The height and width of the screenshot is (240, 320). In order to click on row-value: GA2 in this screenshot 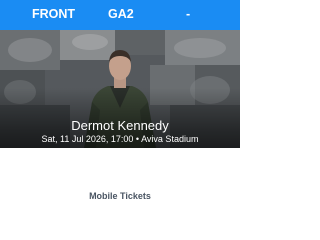, I will do `click(121, 14)`.